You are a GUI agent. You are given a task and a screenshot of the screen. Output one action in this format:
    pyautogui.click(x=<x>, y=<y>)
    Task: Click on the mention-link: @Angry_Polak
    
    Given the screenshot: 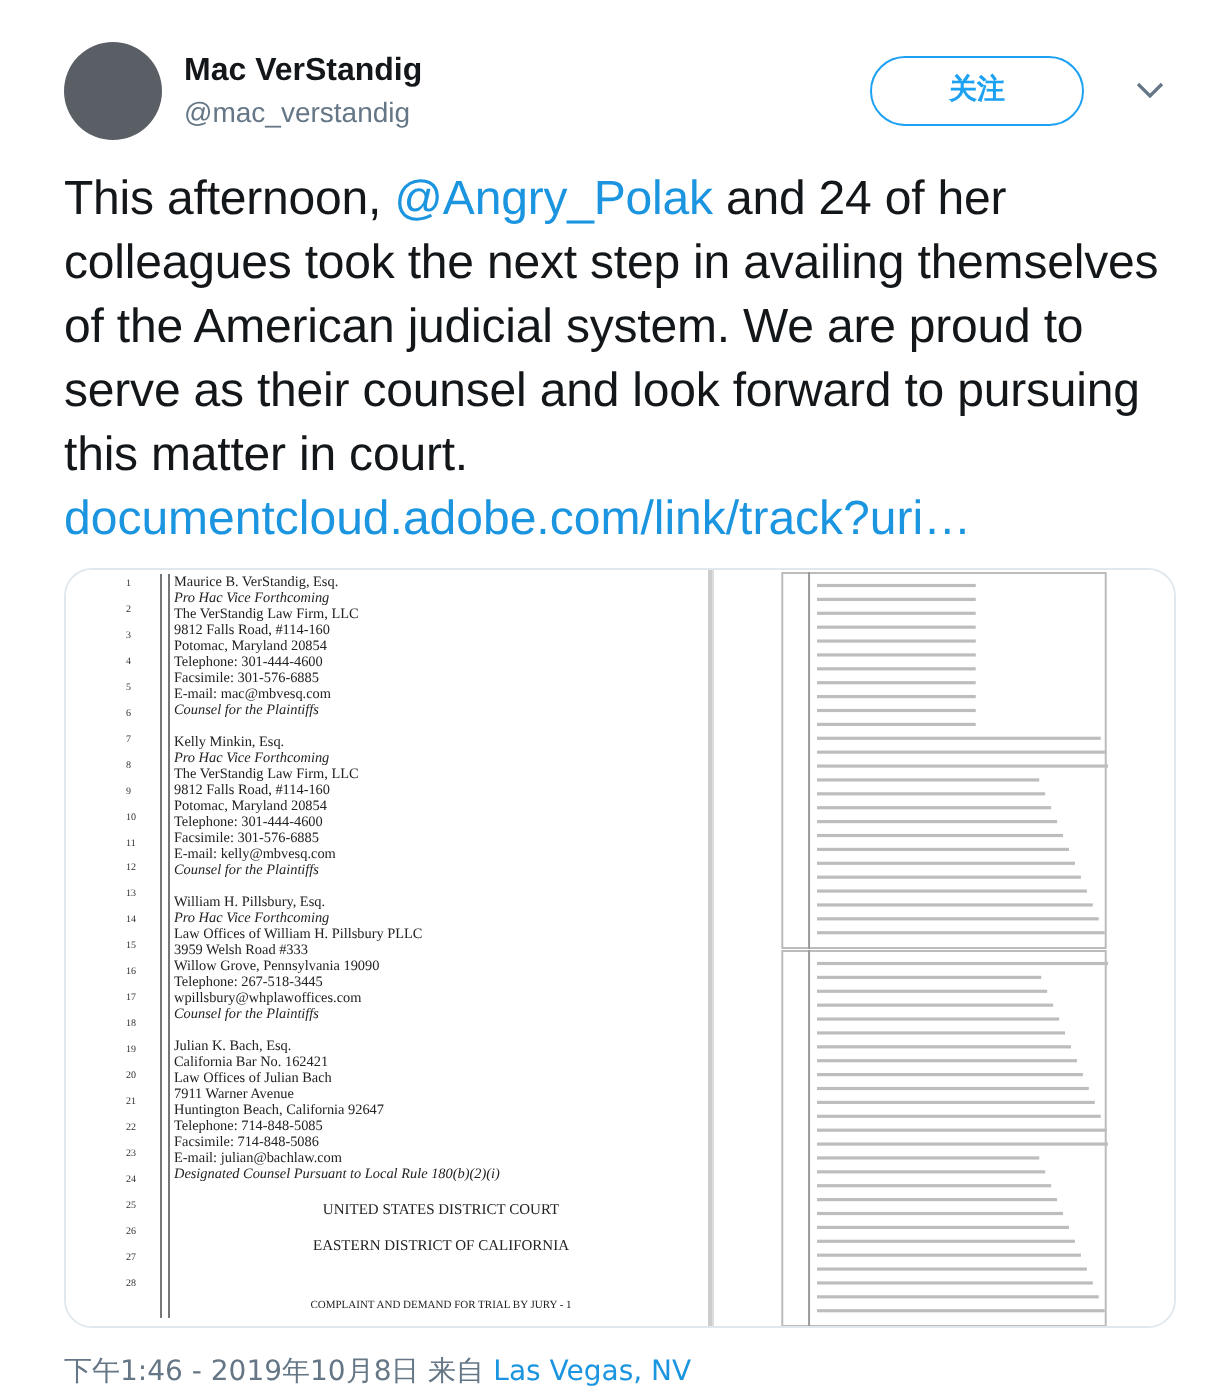 What is the action you would take?
    pyautogui.click(x=553, y=199)
    